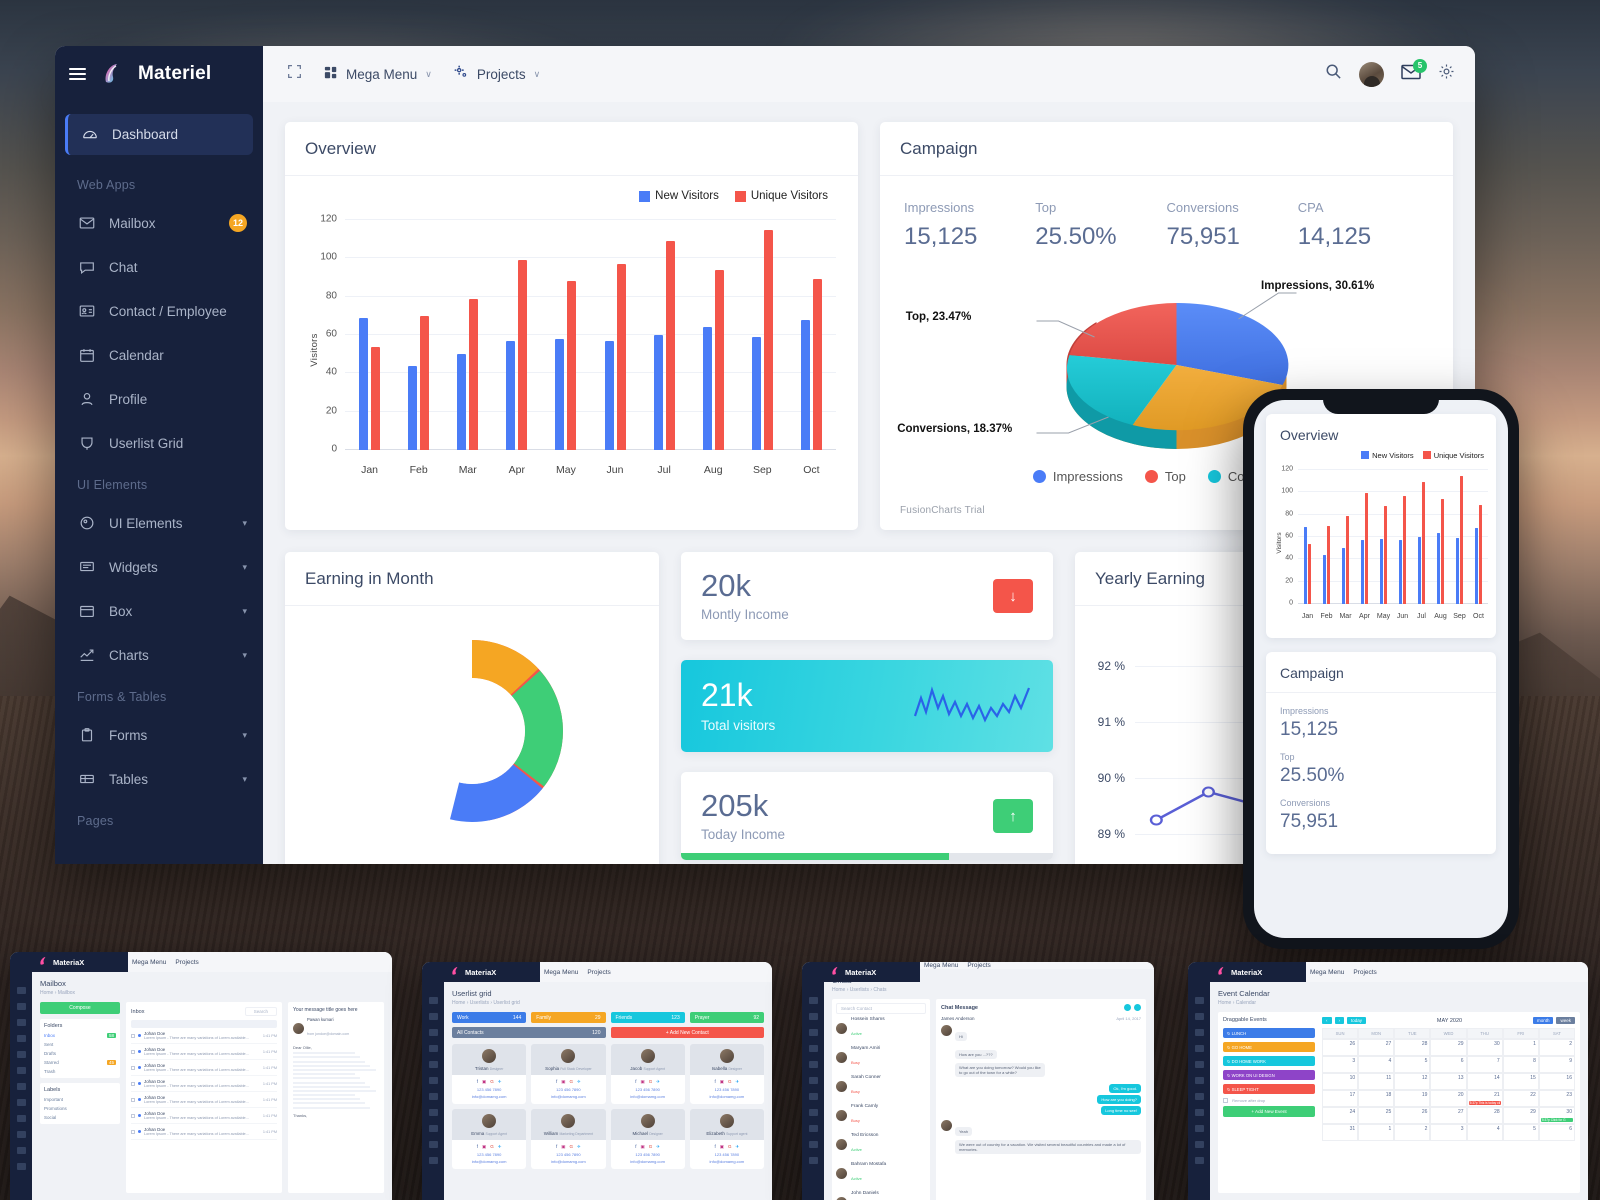  What do you see at coordinates (159, 355) in the screenshot?
I see `sidebar-item-calendar: Calendar` at bounding box center [159, 355].